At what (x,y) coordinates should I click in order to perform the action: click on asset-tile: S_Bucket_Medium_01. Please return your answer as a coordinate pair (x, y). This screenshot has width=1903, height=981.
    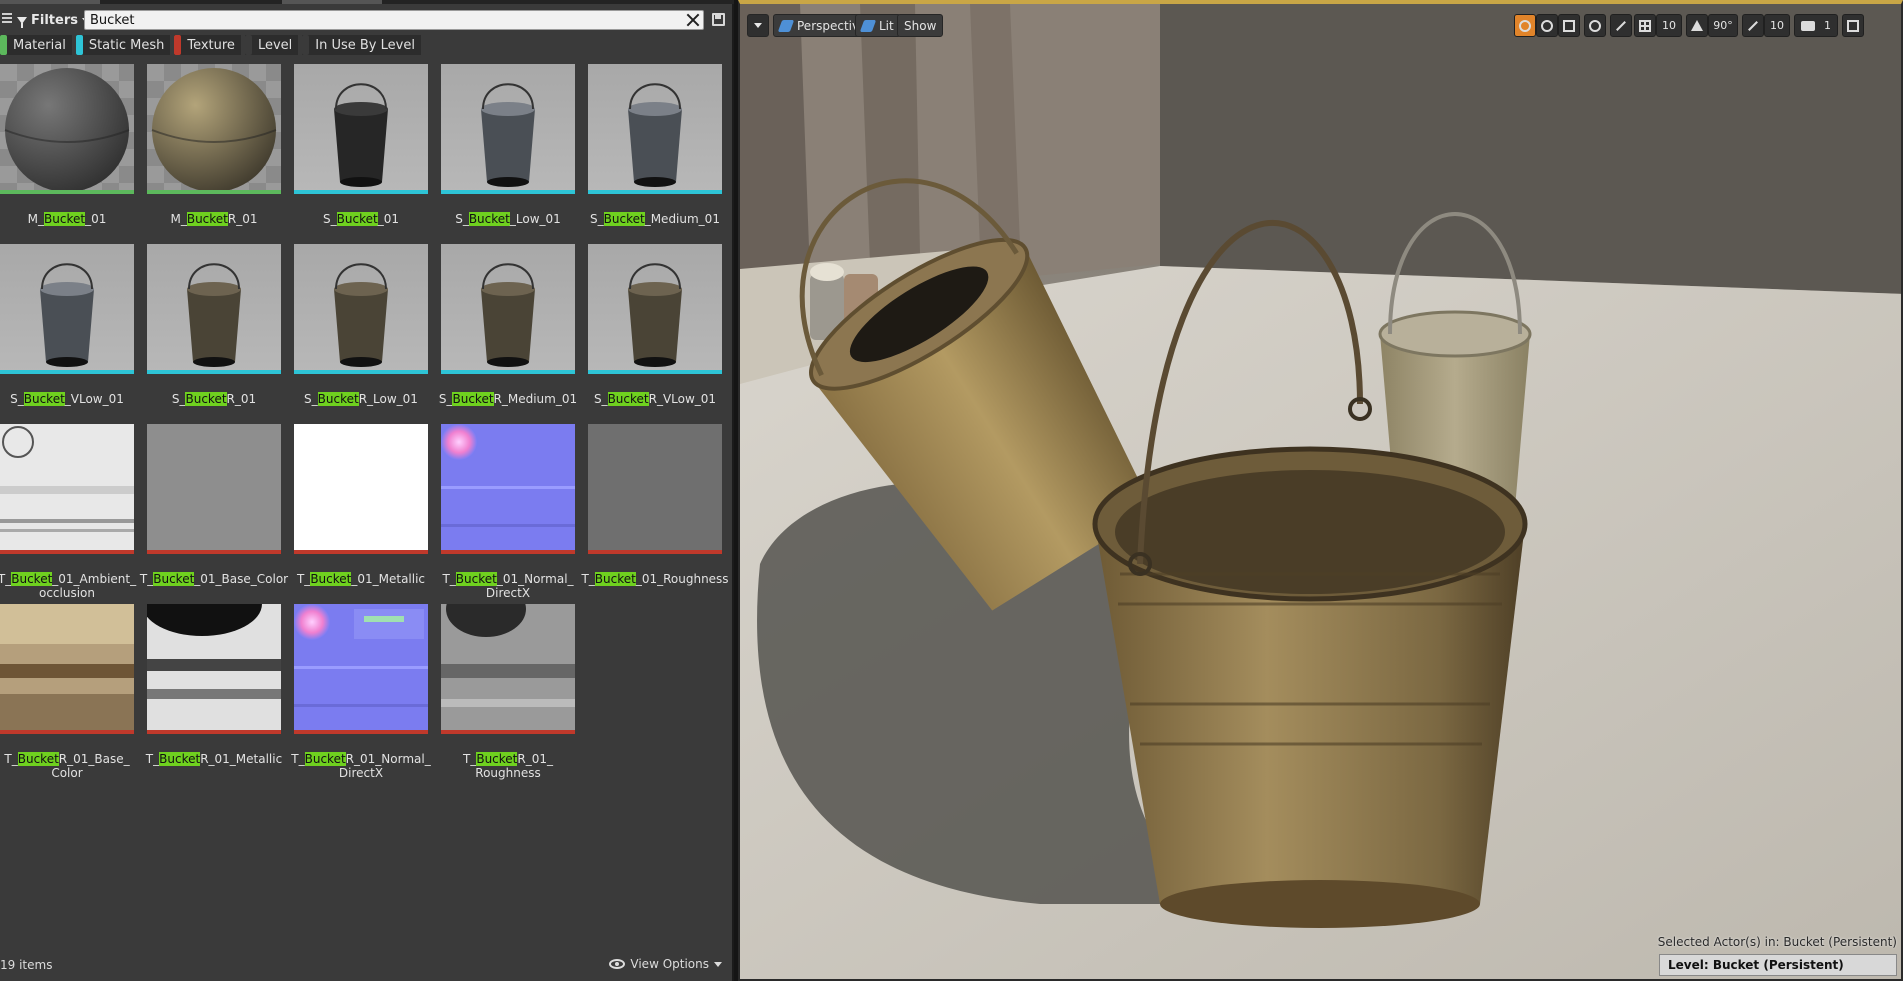
    Looking at the image, I should click on (655, 149).